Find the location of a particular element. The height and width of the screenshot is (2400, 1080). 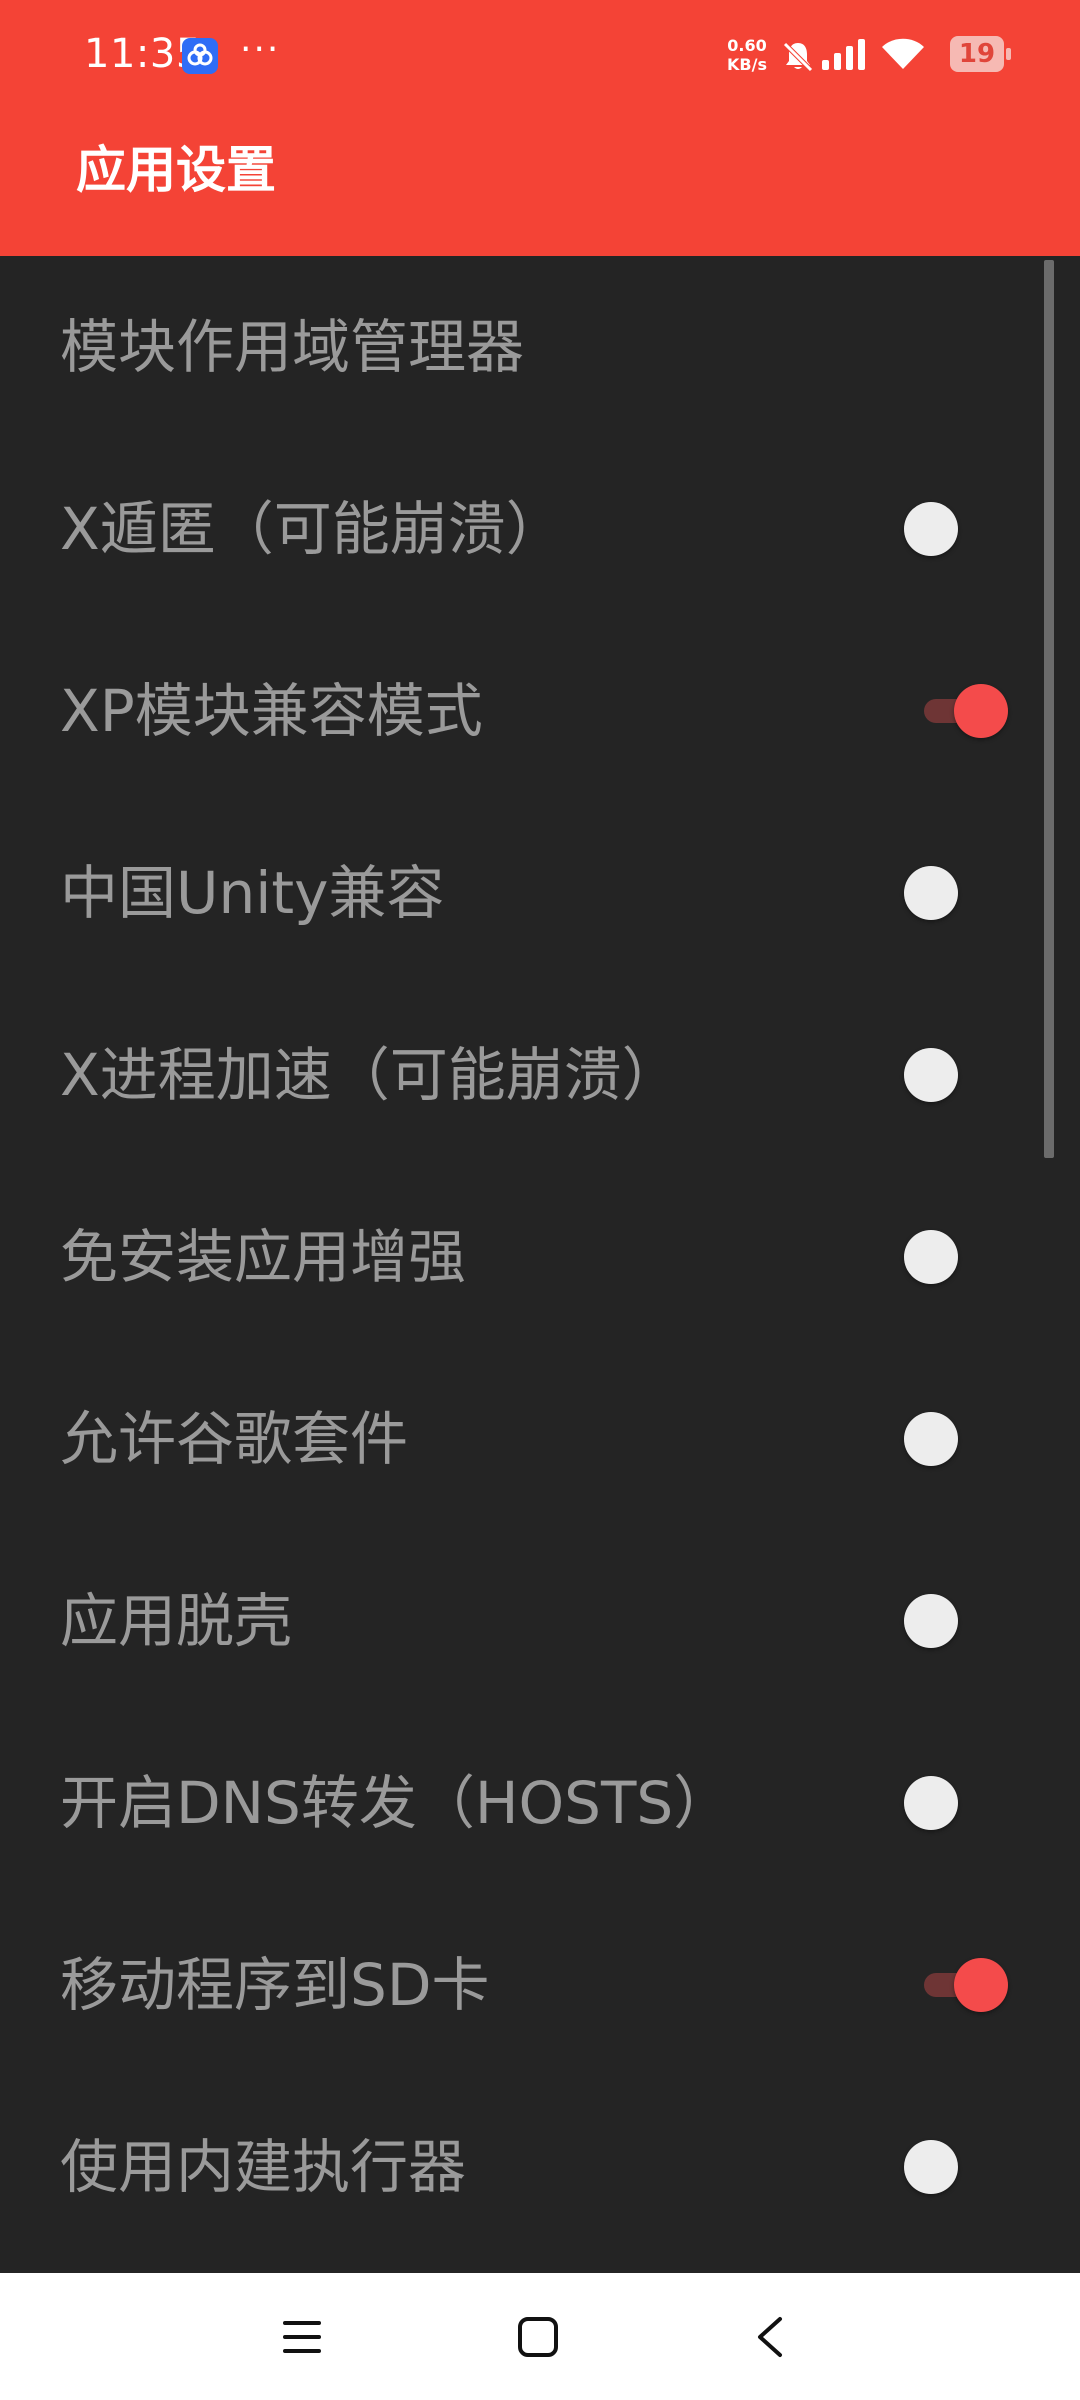

setting-label: 应用脱壳 is located at coordinates (176, 1621).